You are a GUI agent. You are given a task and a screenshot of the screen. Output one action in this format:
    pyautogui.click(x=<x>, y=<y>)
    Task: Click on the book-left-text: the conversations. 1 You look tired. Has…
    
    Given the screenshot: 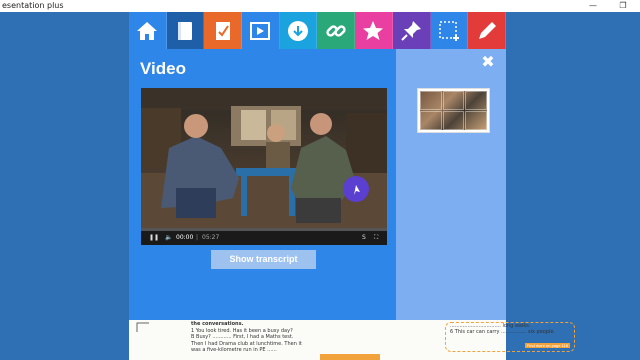 What is the action you would take?
    pyautogui.click(x=266, y=337)
    